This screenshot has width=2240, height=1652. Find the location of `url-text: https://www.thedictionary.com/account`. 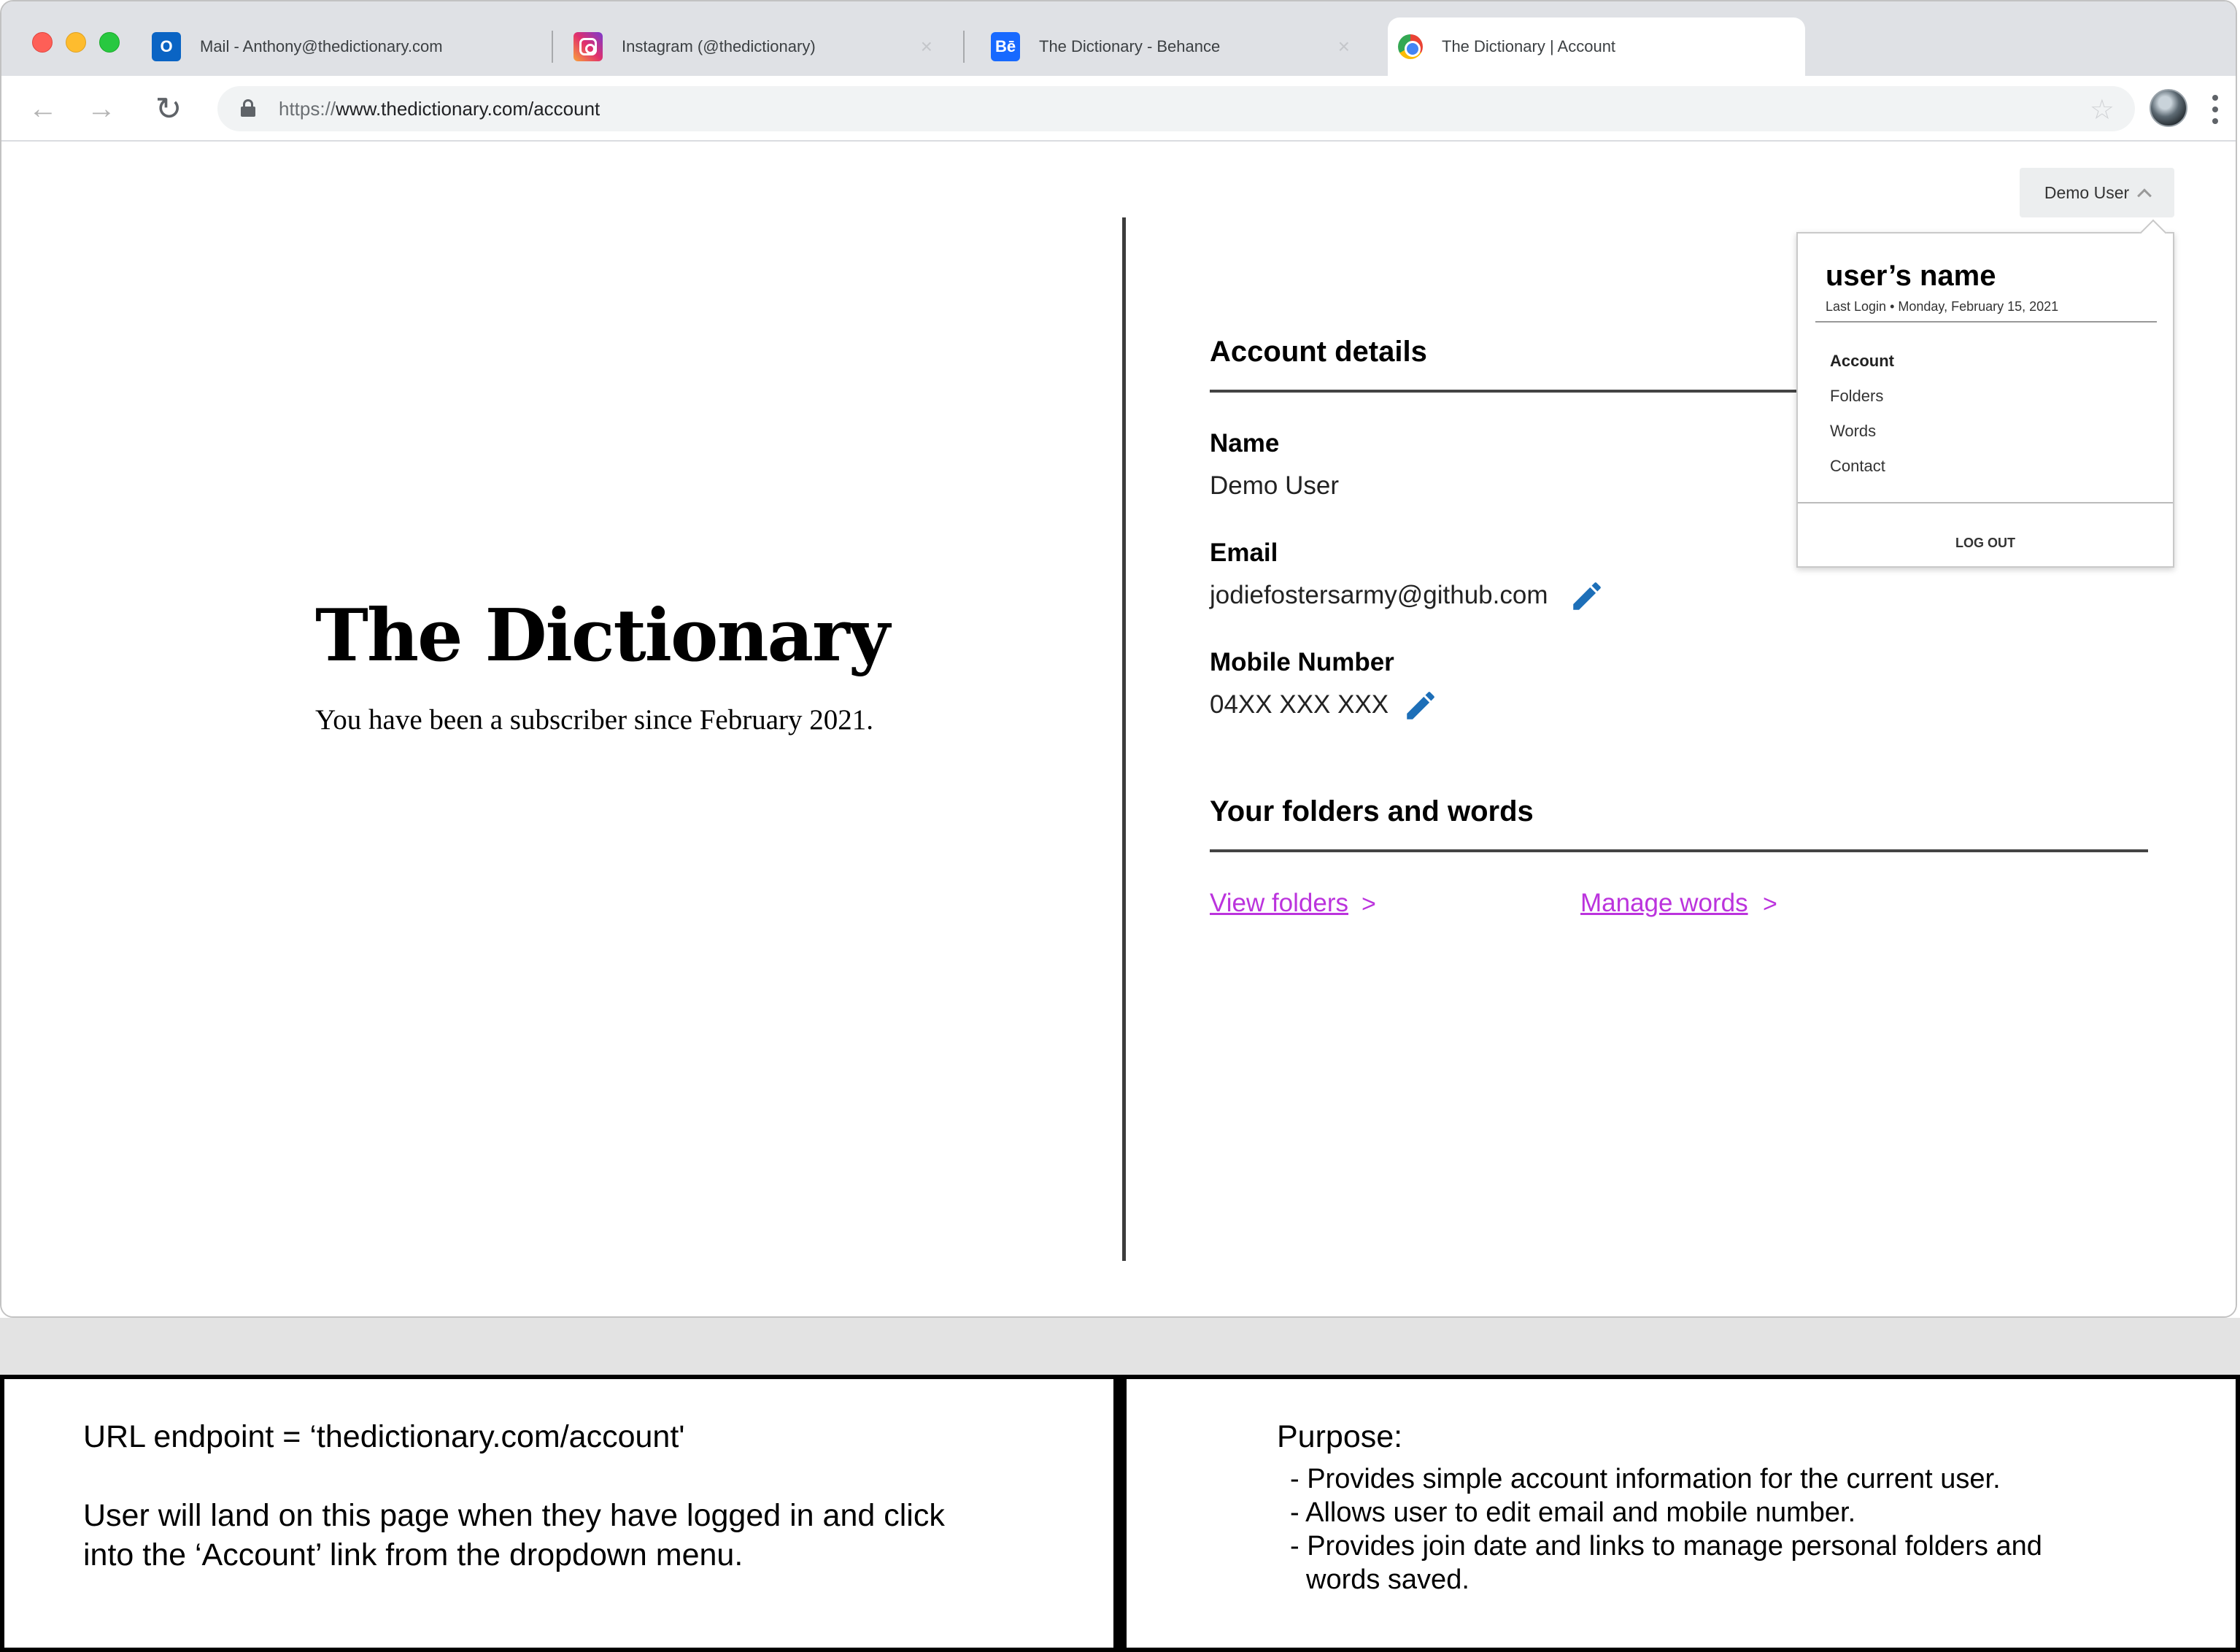

url-text: https://www.thedictionary.com/account is located at coordinates (439, 109).